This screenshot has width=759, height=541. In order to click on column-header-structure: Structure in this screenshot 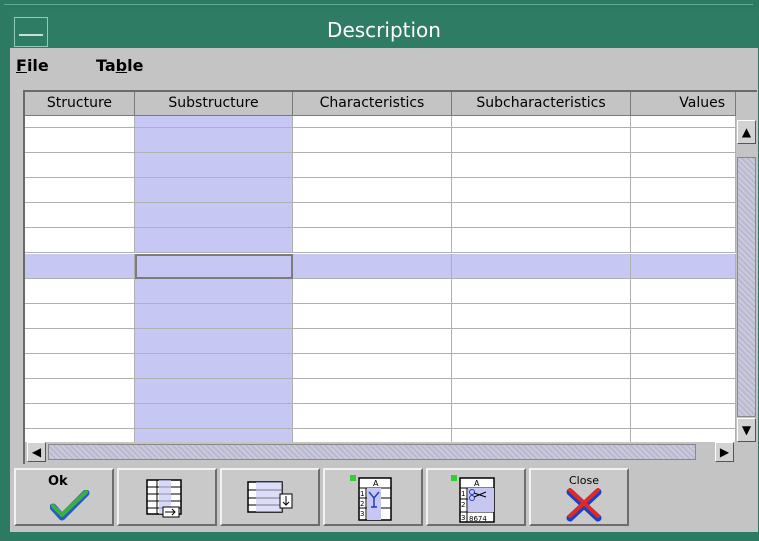, I will do `click(80, 104)`.